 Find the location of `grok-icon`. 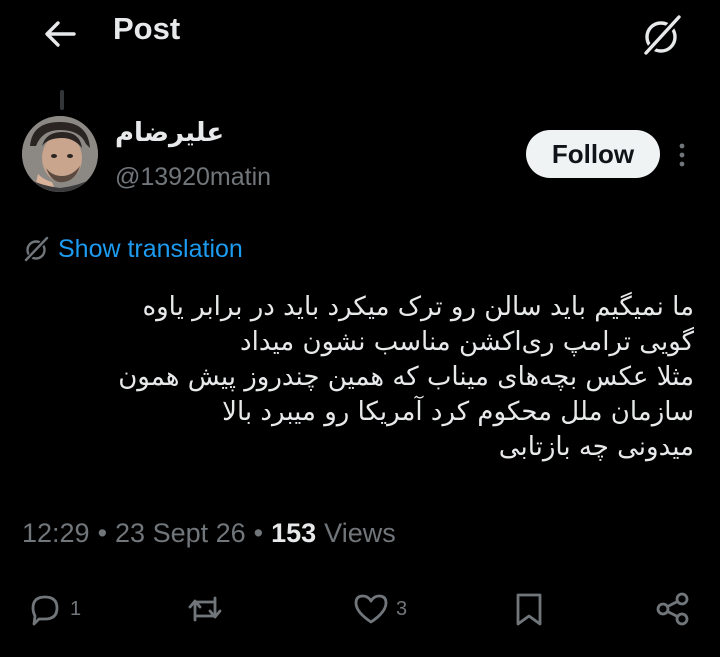

grok-icon is located at coordinates (661, 35).